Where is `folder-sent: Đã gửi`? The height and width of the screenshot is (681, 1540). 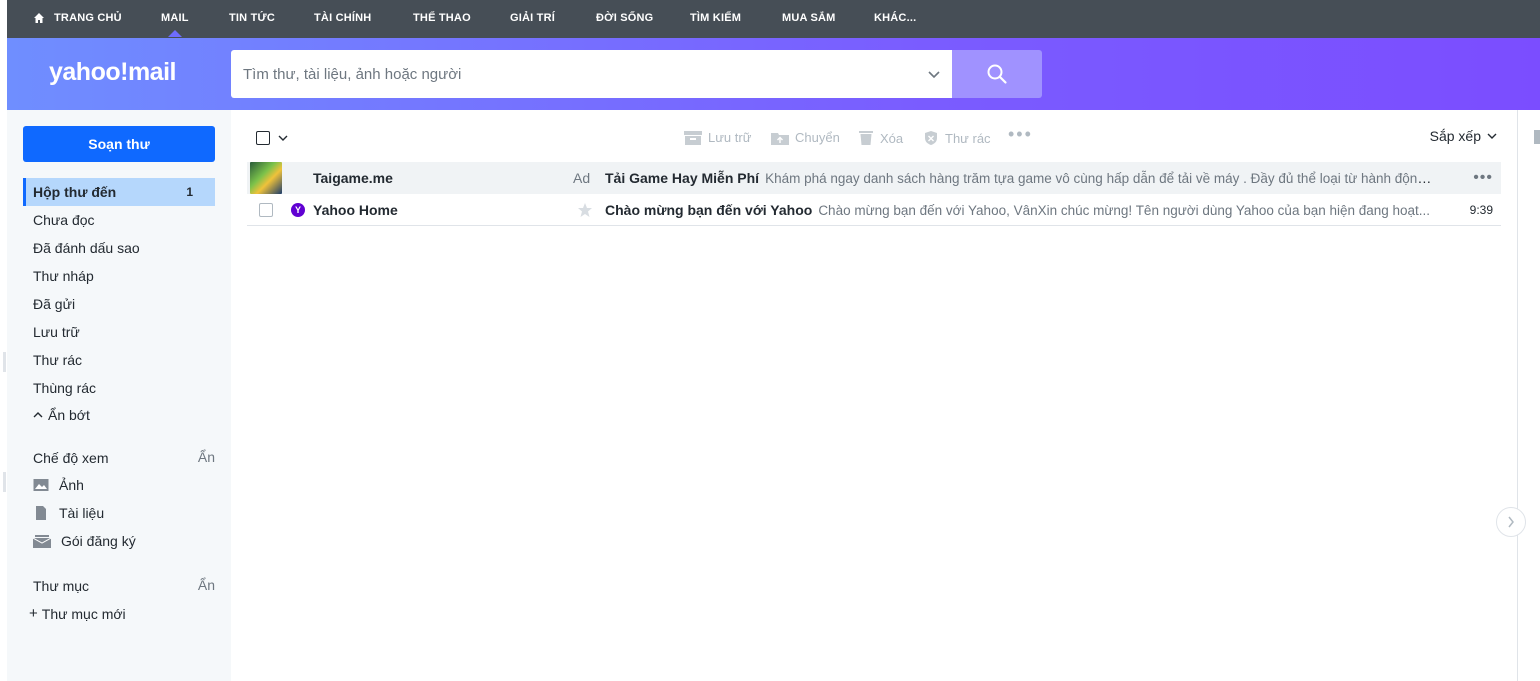
folder-sent: Đã gửi is located at coordinates (119, 304).